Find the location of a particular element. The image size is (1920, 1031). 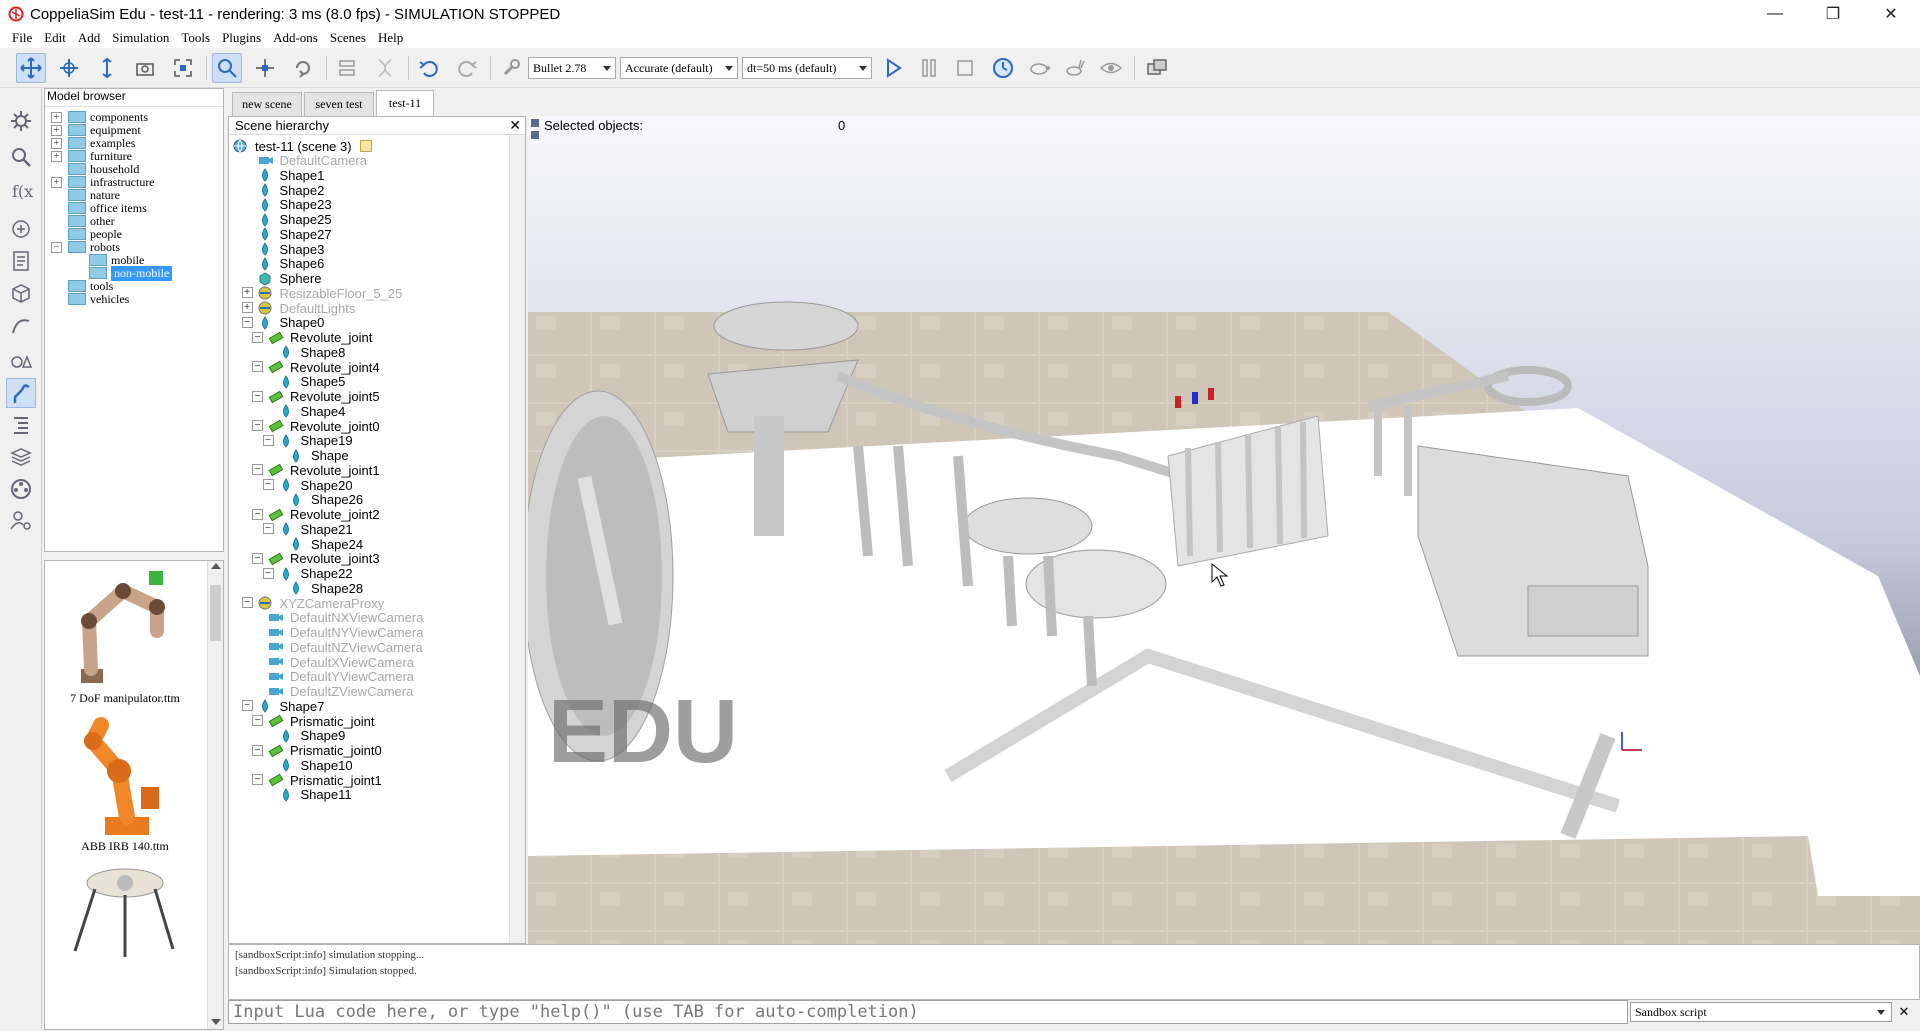

tab-test-11: test-11 is located at coordinates (405, 103).